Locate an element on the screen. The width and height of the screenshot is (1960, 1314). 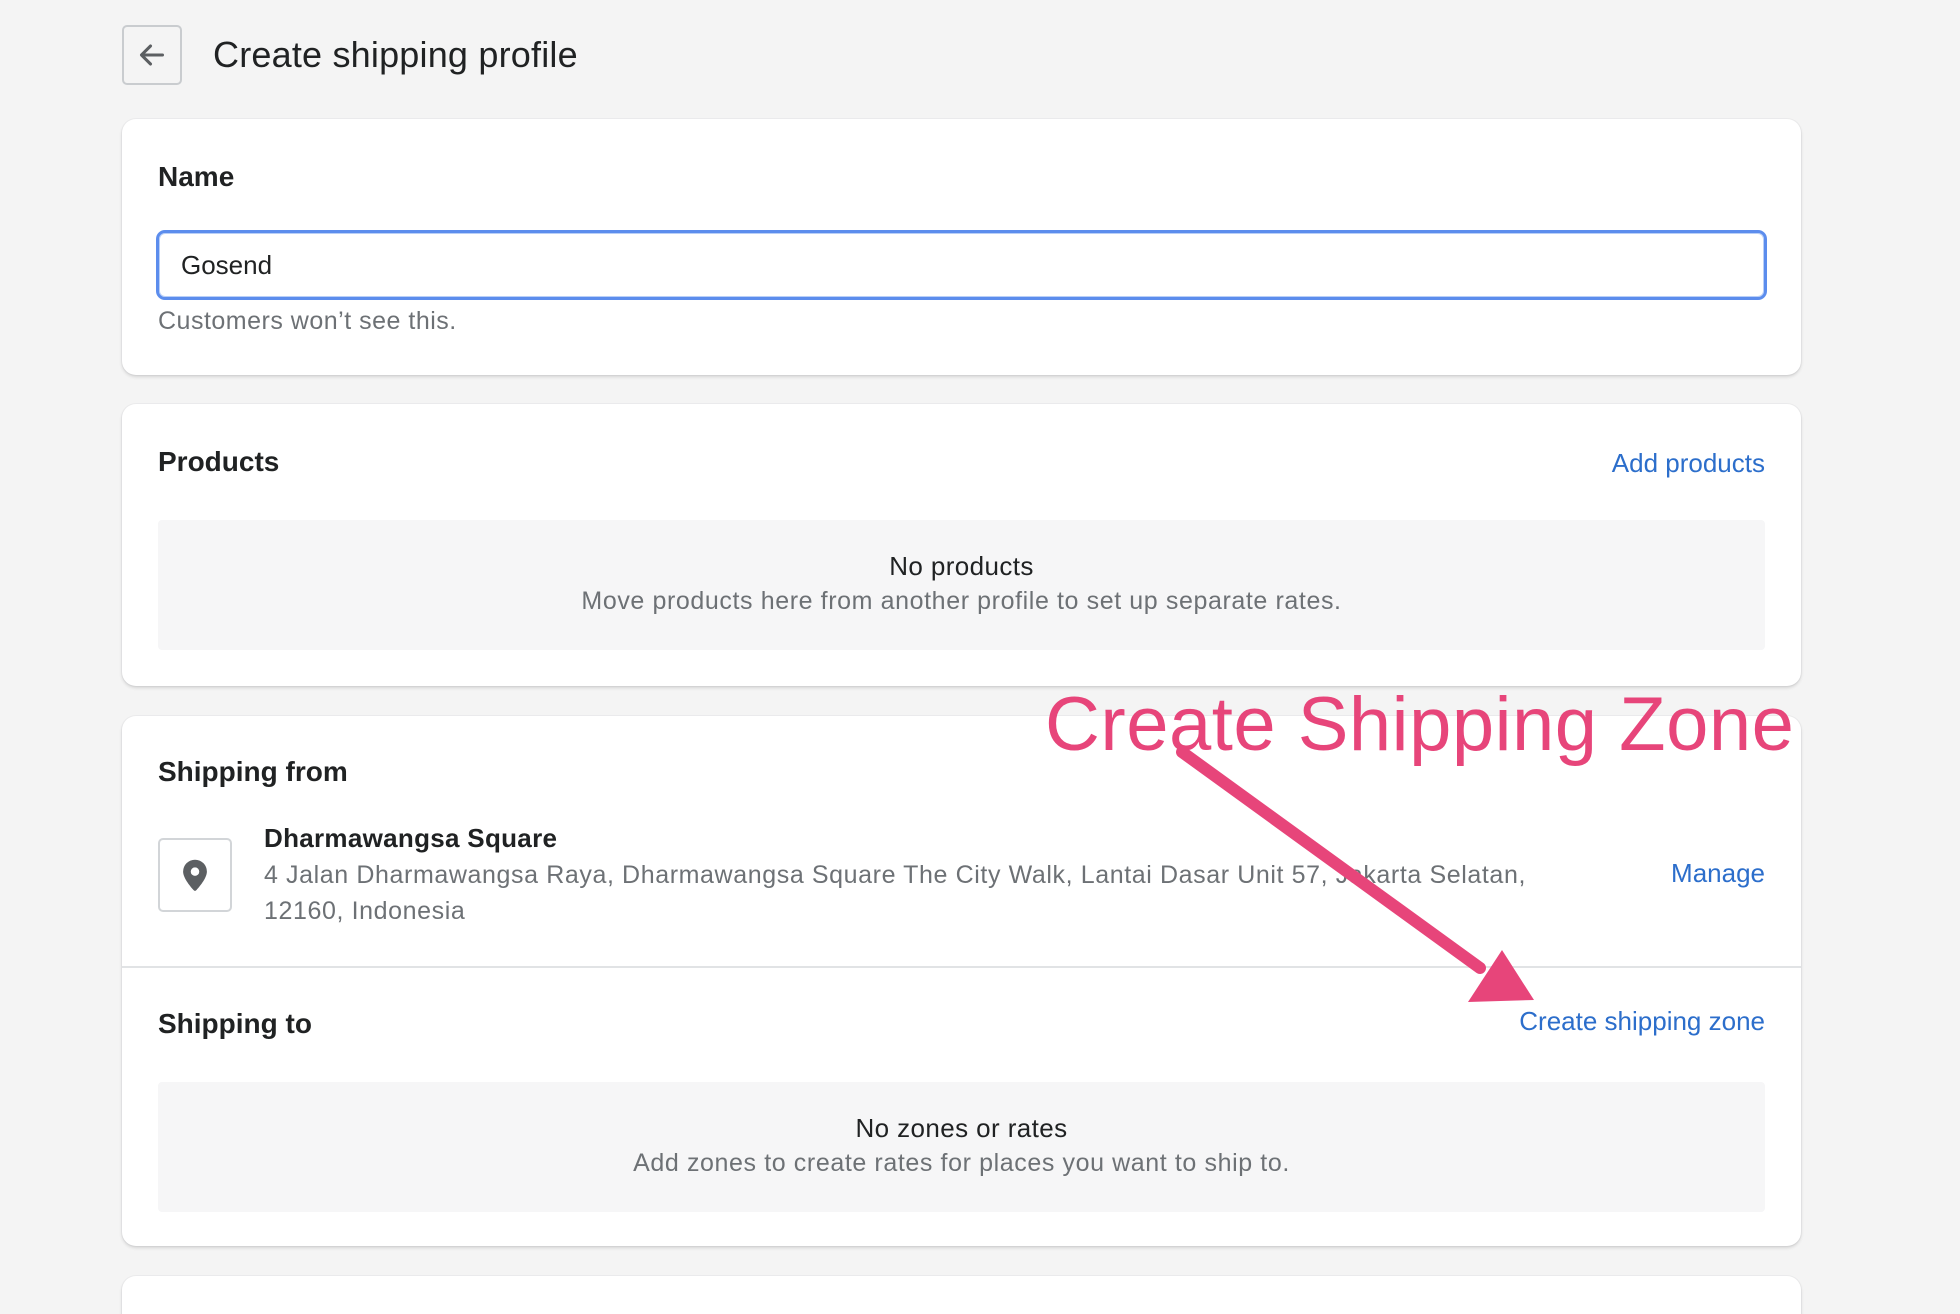
name-help-text: Customers won’t see this. is located at coordinates (307, 321).